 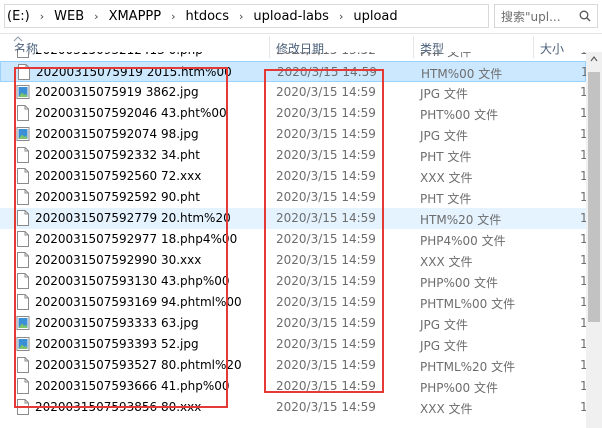 What do you see at coordinates (138, 302) in the screenshot?
I see `file-name: 2020031507593169 94.phtml%00` at bounding box center [138, 302].